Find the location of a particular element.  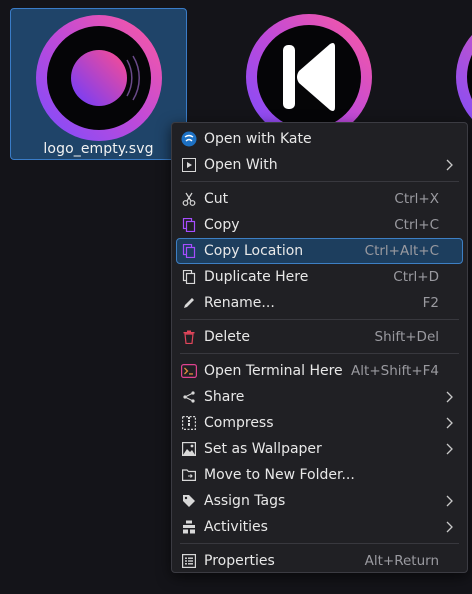

image-icon is located at coordinates (189, 449).